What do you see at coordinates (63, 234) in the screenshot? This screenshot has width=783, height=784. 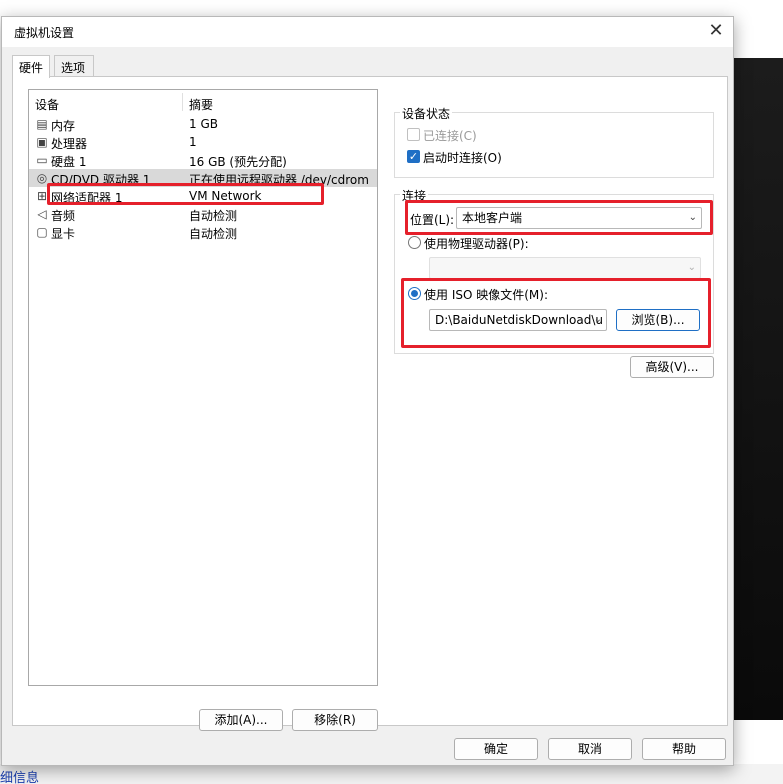 I see `device-name: 显卡` at bounding box center [63, 234].